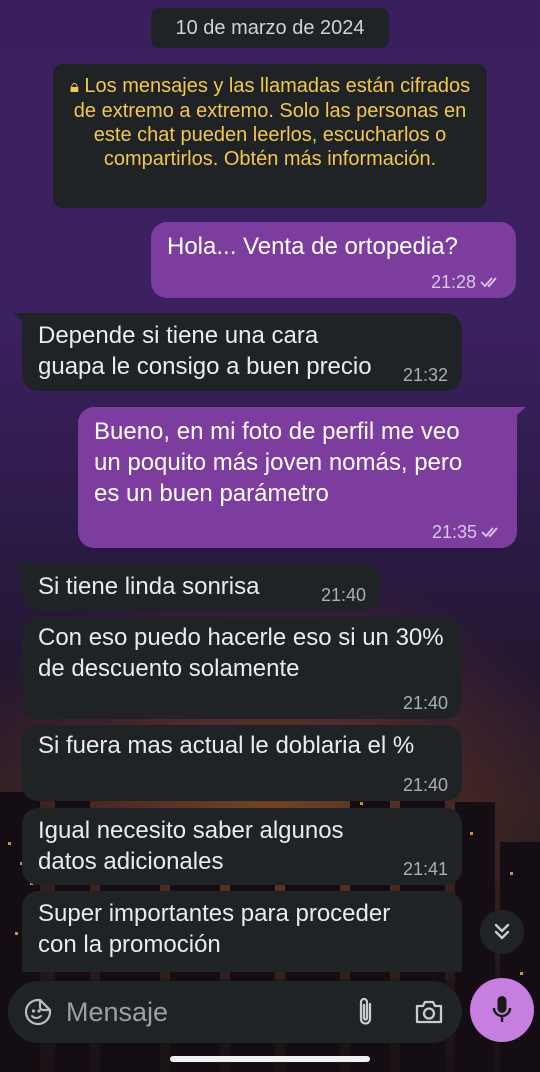 The height and width of the screenshot is (1072, 540). I want to click on message-time: 21:28, so click(453, 282).